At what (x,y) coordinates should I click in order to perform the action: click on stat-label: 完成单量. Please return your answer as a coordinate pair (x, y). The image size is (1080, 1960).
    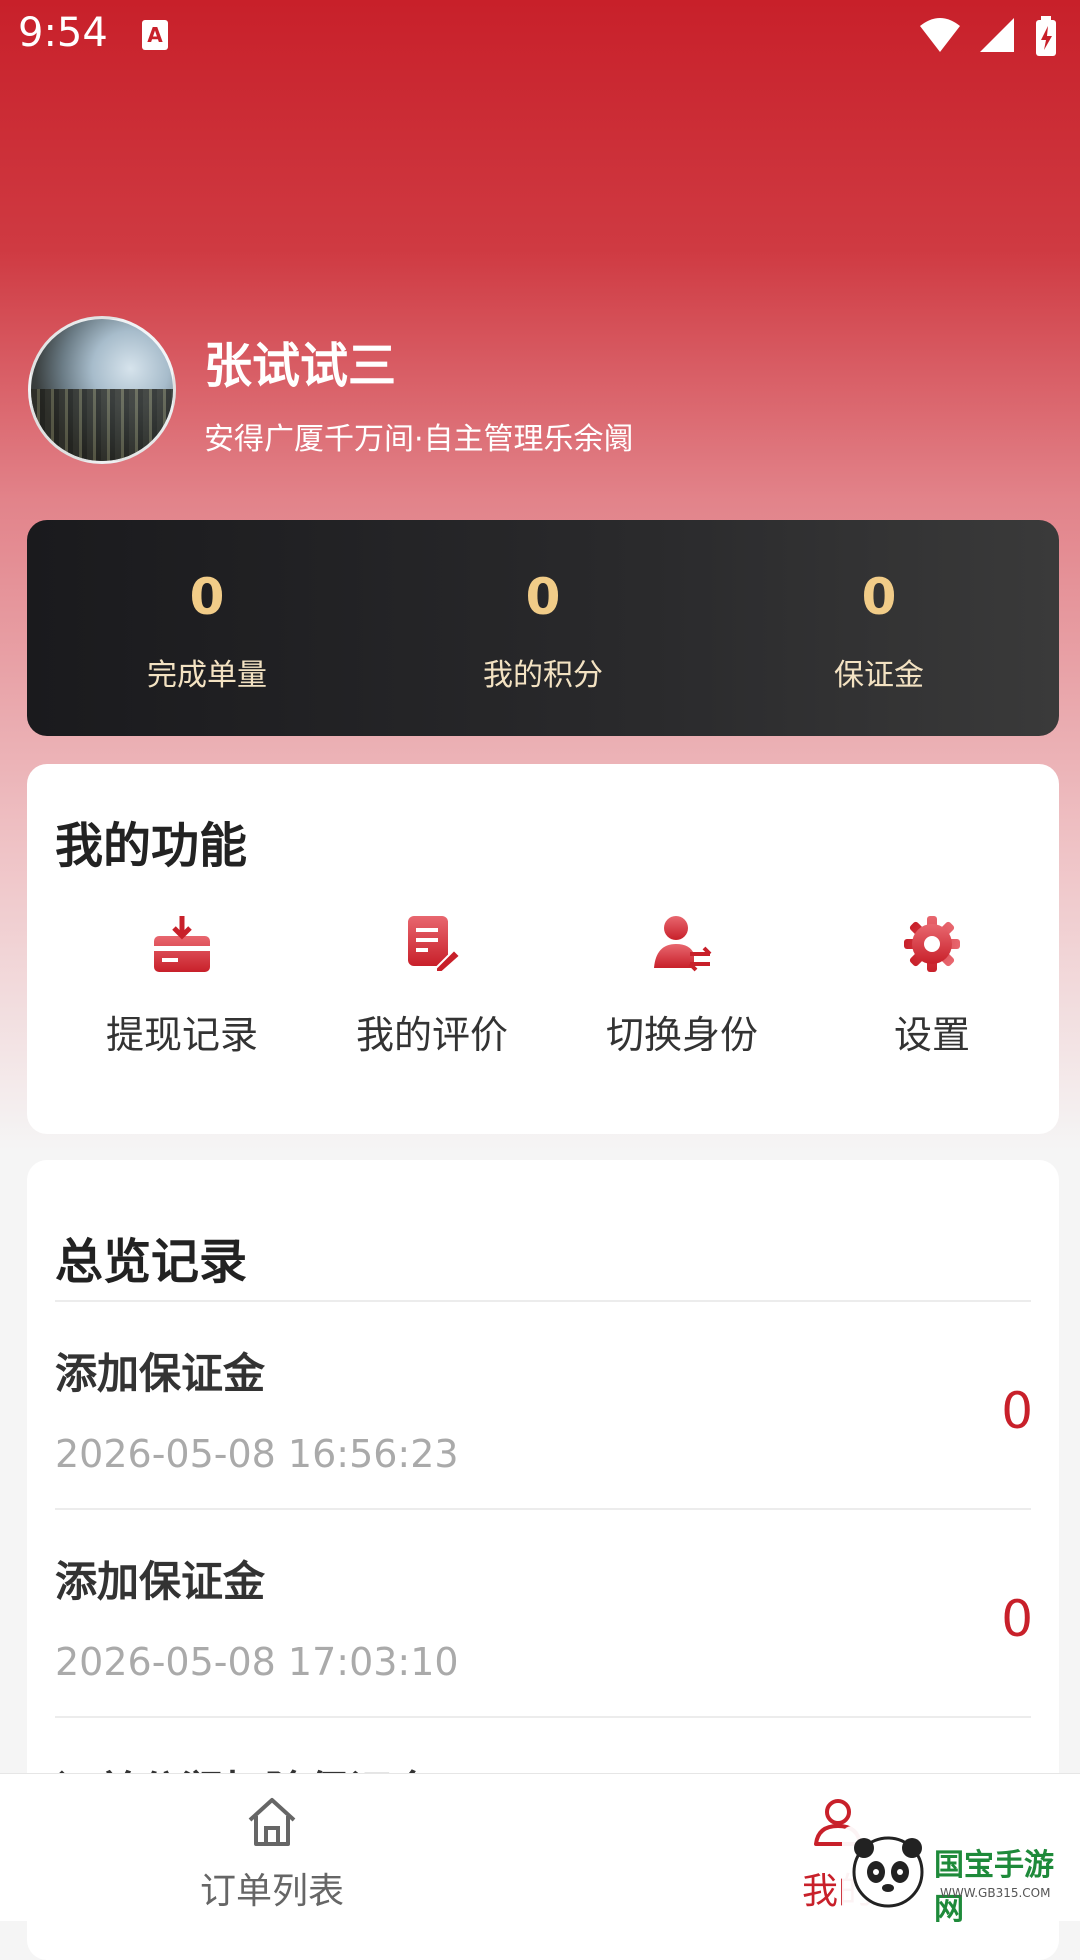
    Looking at the image, I should click on (207, 675).